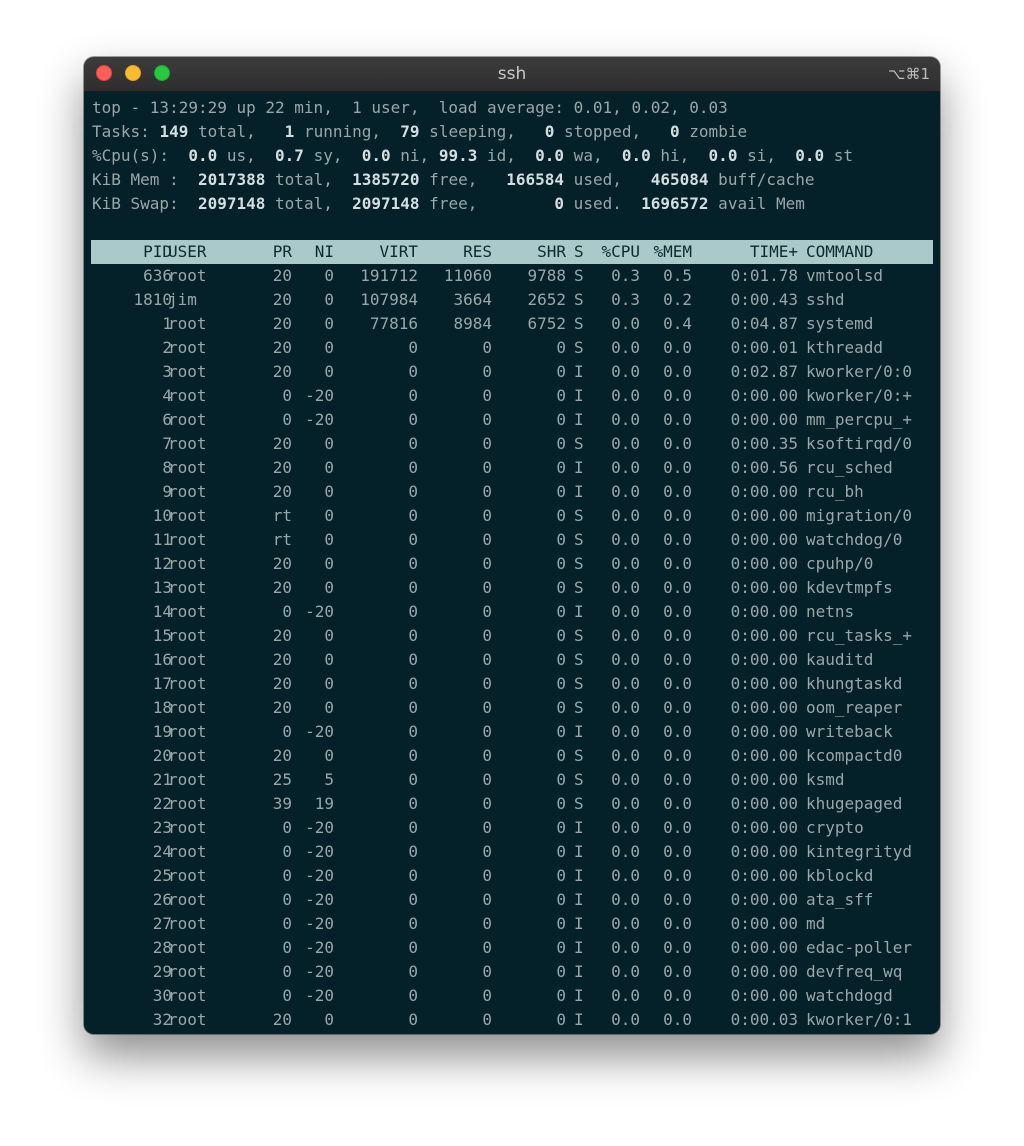  I want to click on table-row: 24 root 0 -20 0 0 0 I 0.0 0.0 0:00.00 kintegrityd, so click(512, 852).